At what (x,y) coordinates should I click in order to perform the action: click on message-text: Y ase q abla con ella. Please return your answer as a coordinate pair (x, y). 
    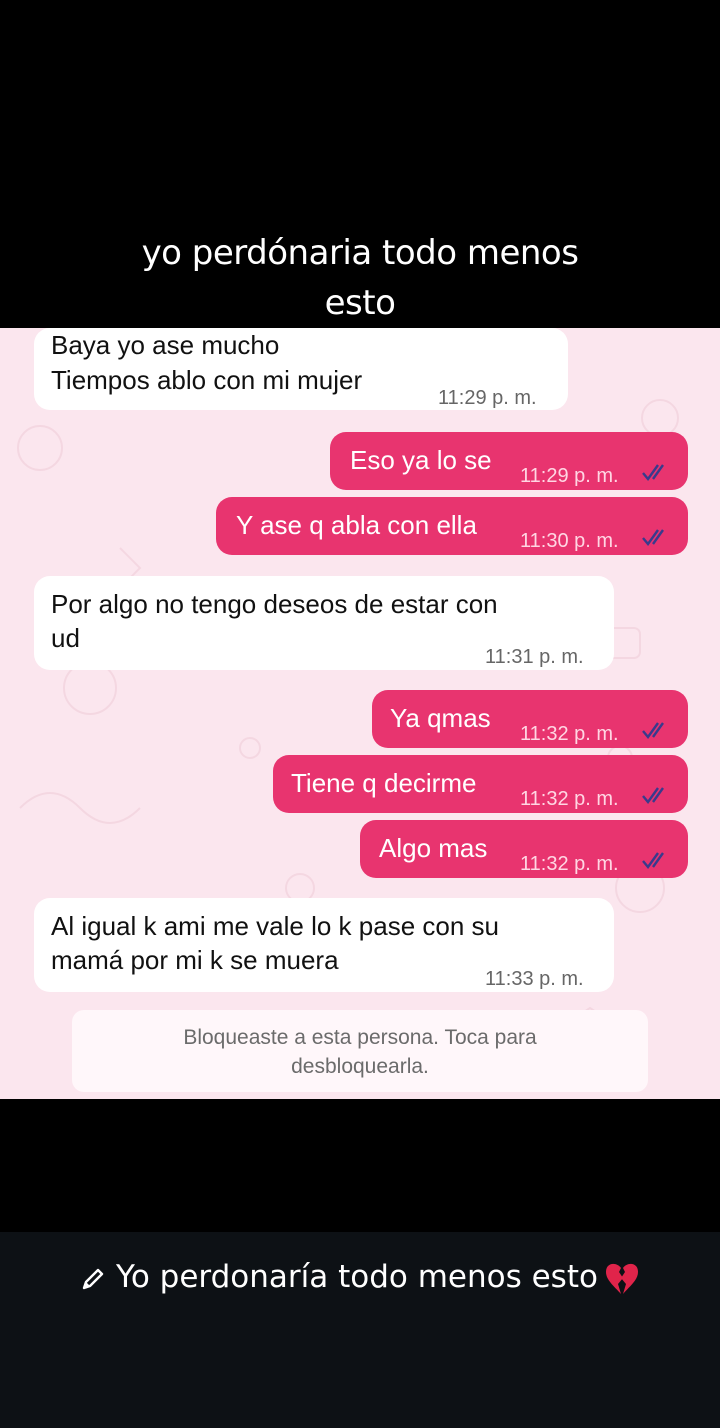
    Looking at the image, I should click on (356, 525).